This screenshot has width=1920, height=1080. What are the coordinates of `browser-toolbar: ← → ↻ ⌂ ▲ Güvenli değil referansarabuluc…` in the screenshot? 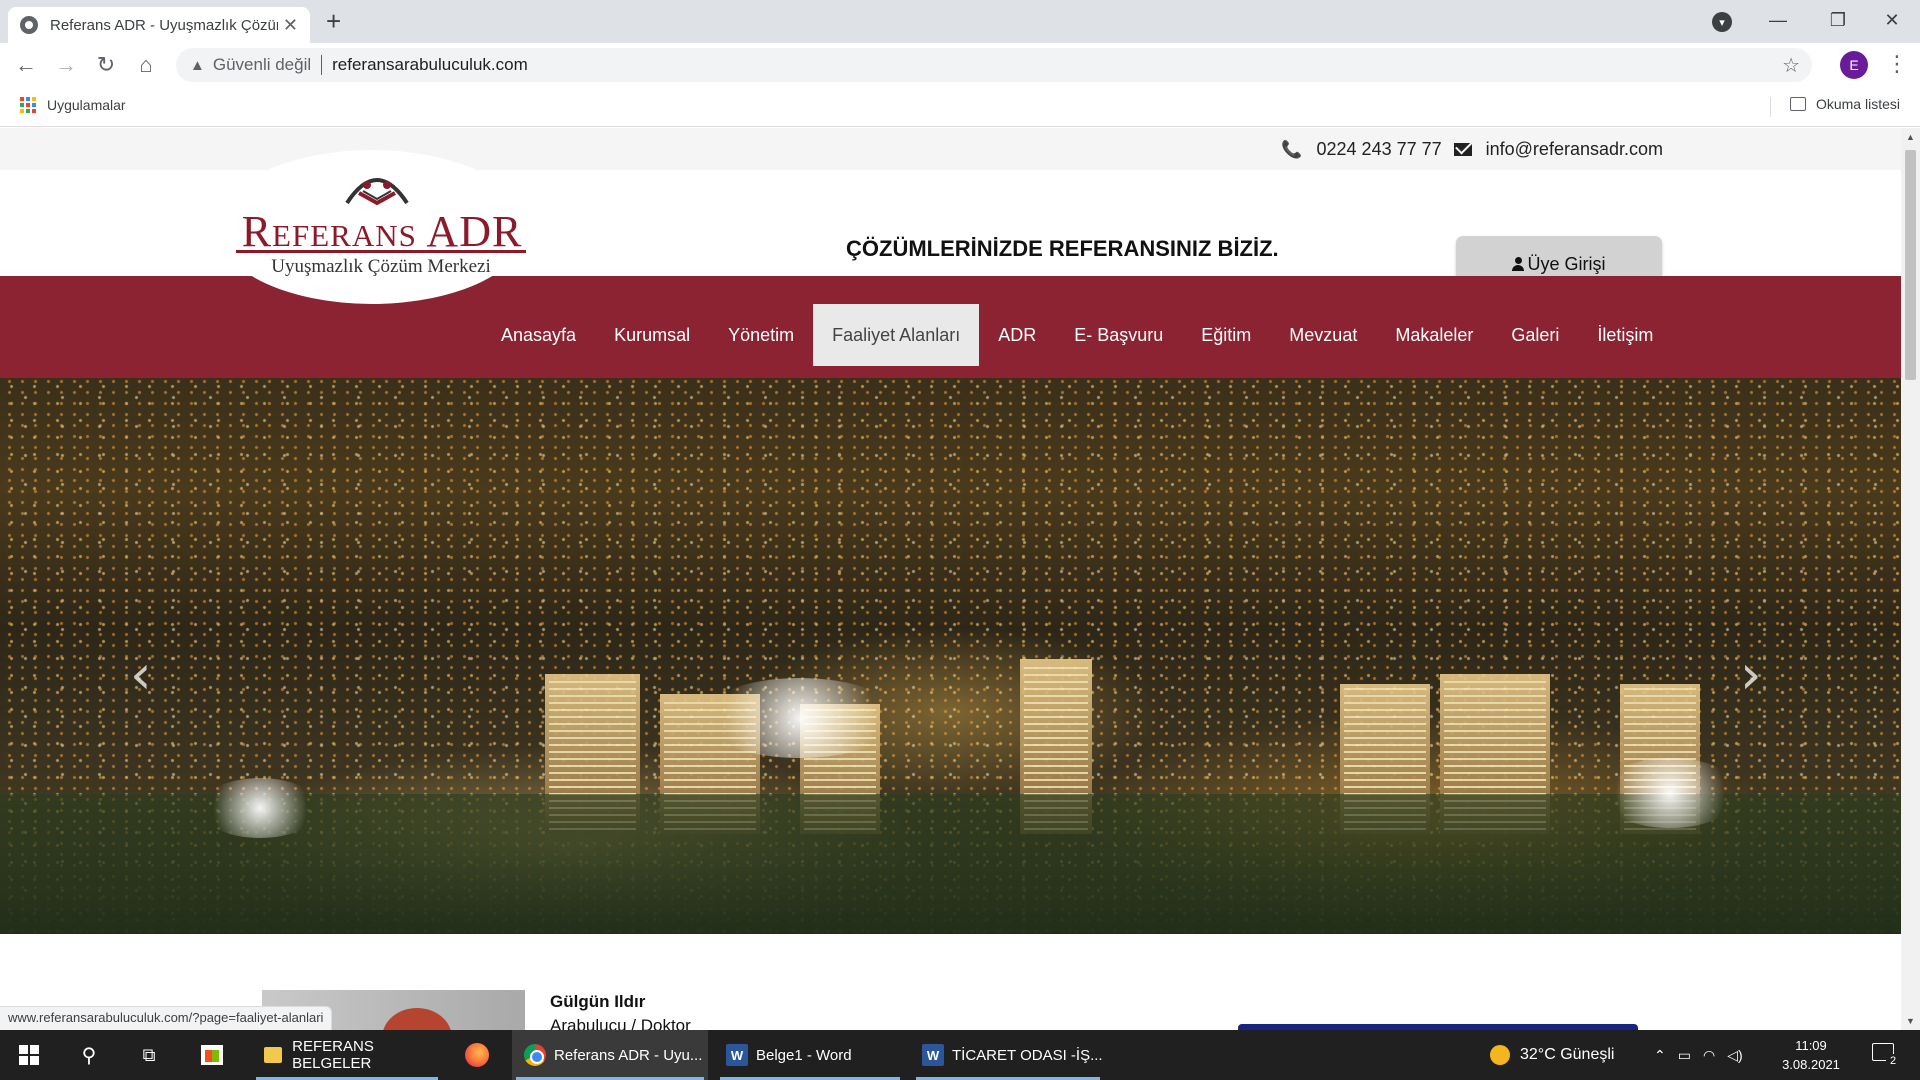 It's located at (960, 65).